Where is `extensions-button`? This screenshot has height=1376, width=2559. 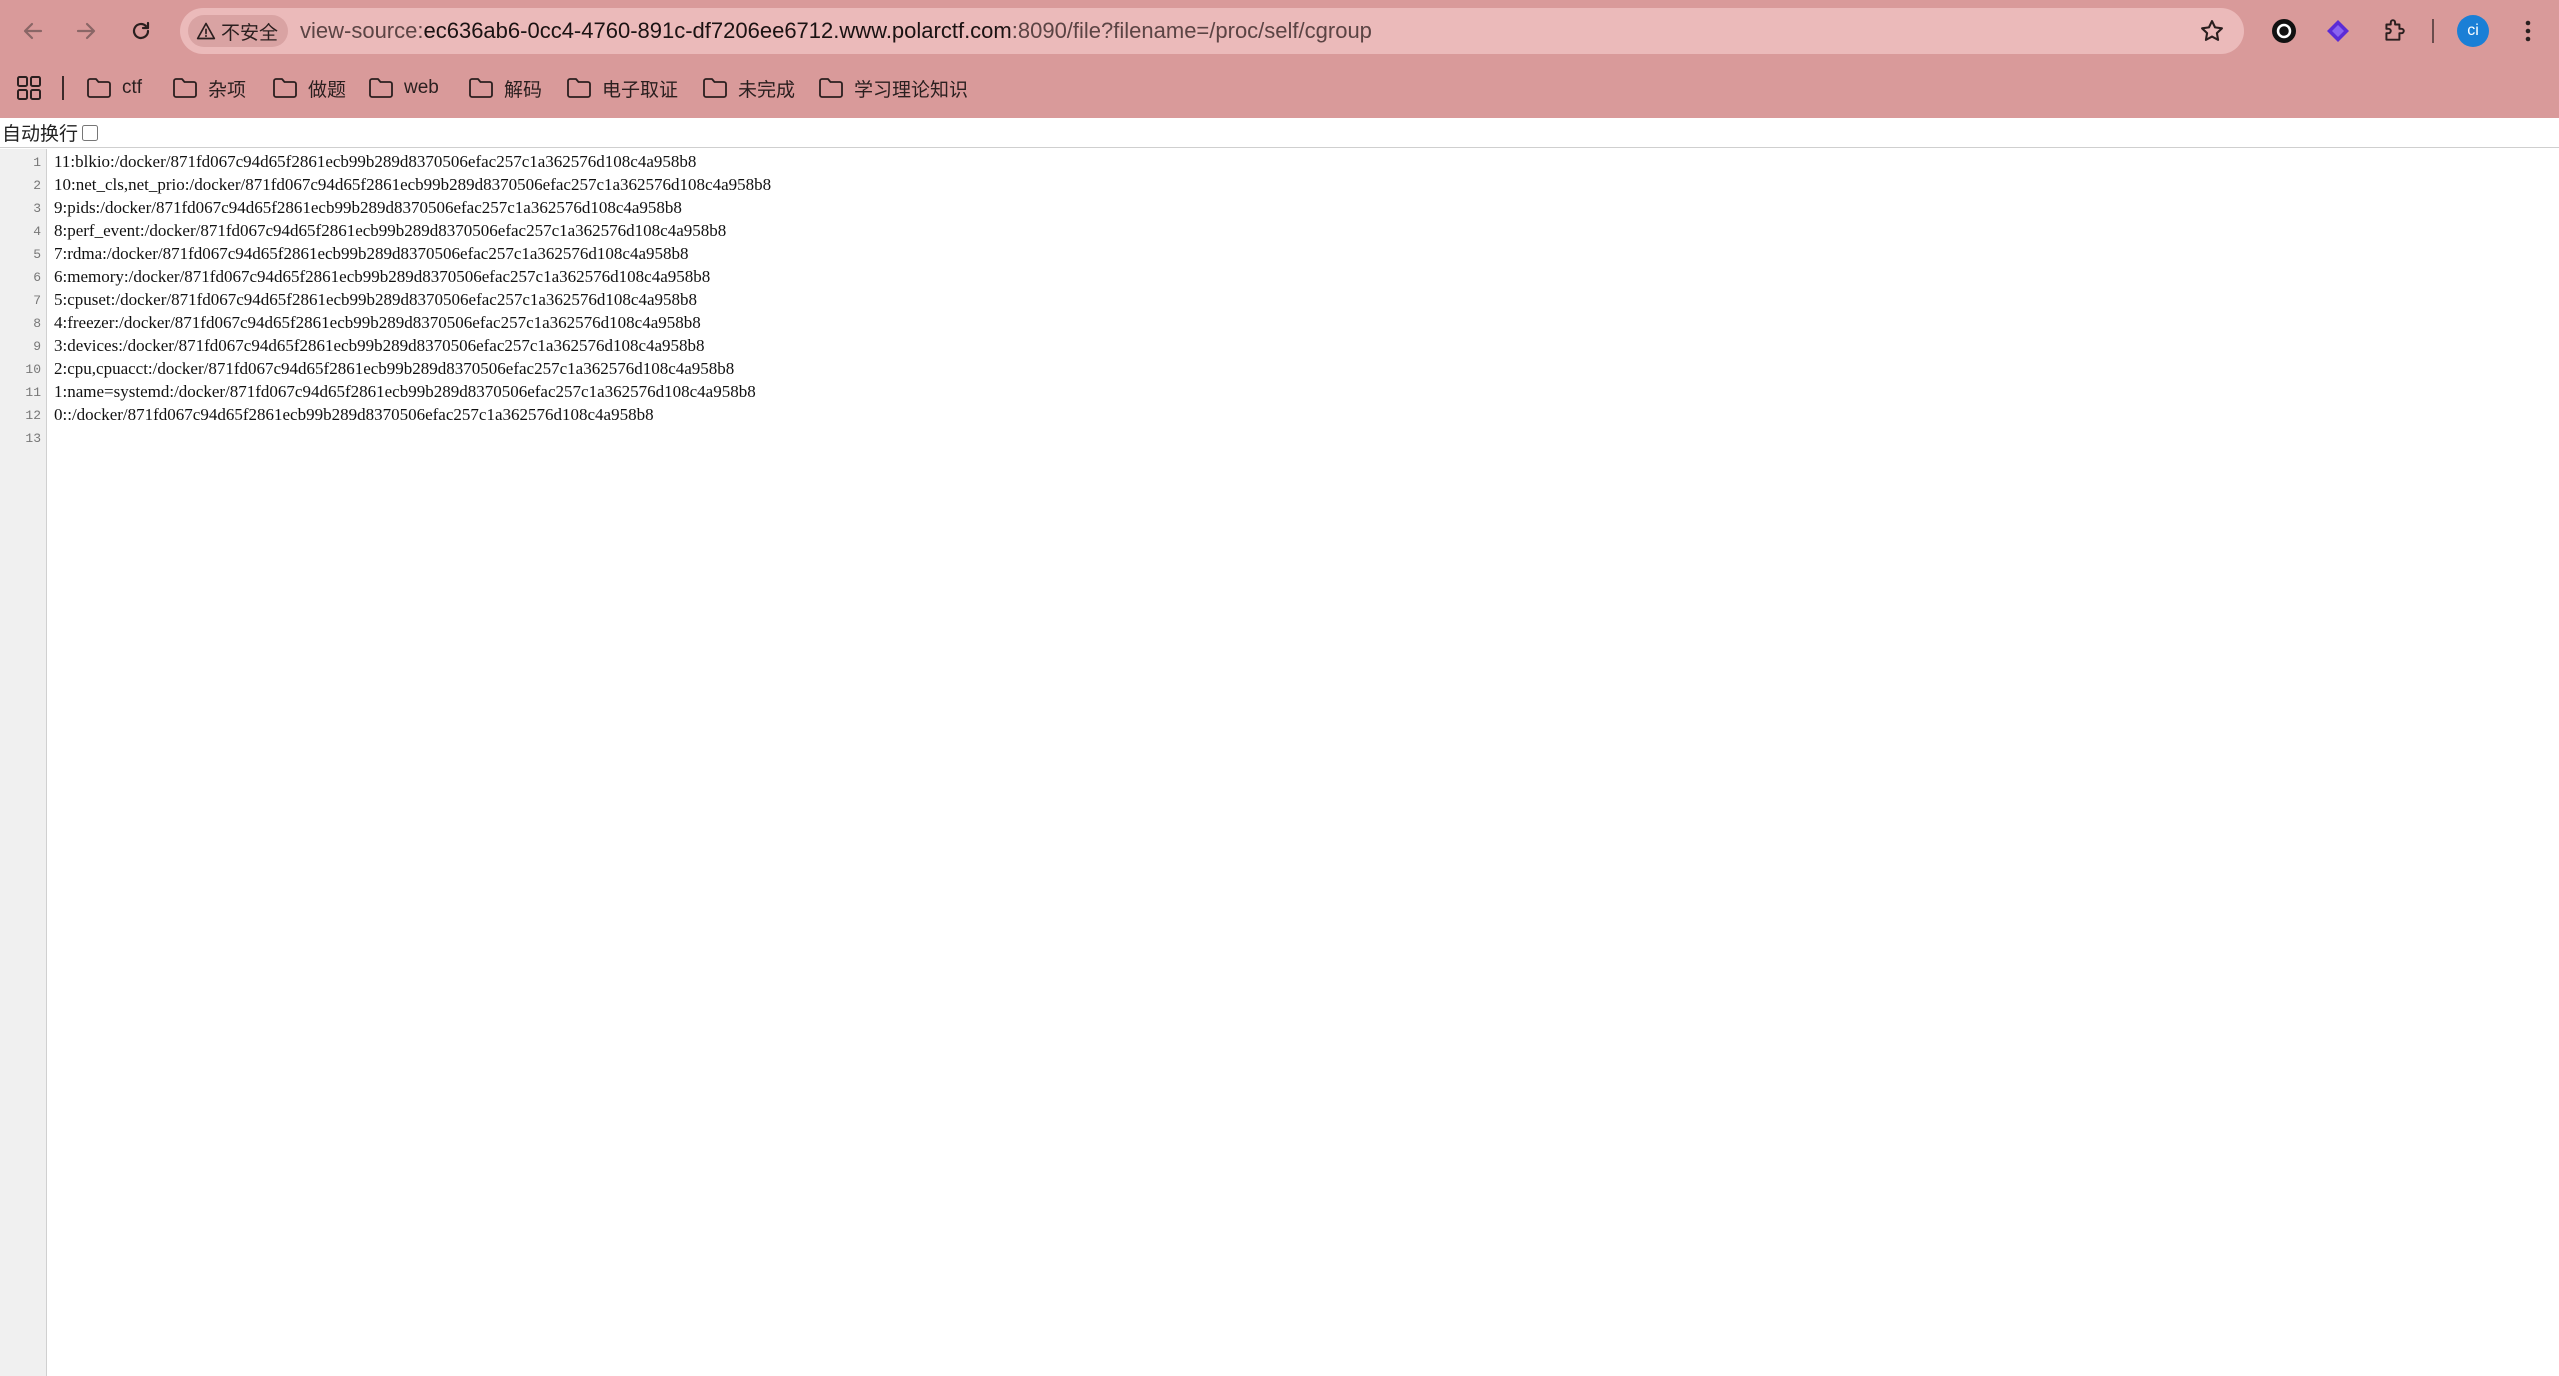 extensions-button is located at coordinates (2394, 31).